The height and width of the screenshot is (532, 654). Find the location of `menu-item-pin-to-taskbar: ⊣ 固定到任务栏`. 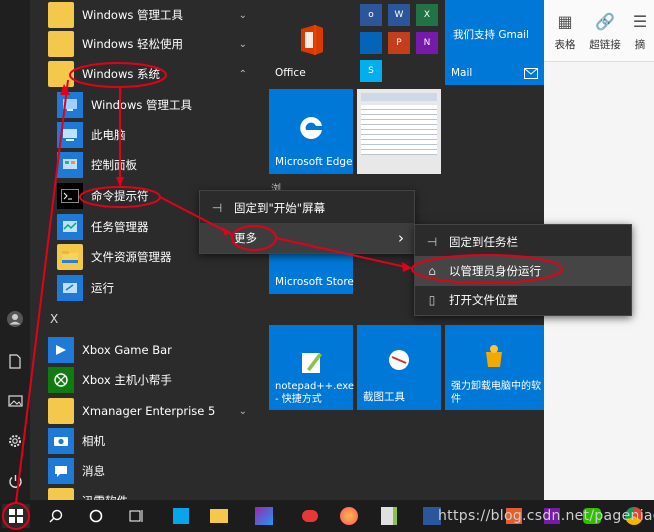

menu-item-pin-to-taskbar: ⊣ 固定到任务栏 is located at coordinates (523, 242).